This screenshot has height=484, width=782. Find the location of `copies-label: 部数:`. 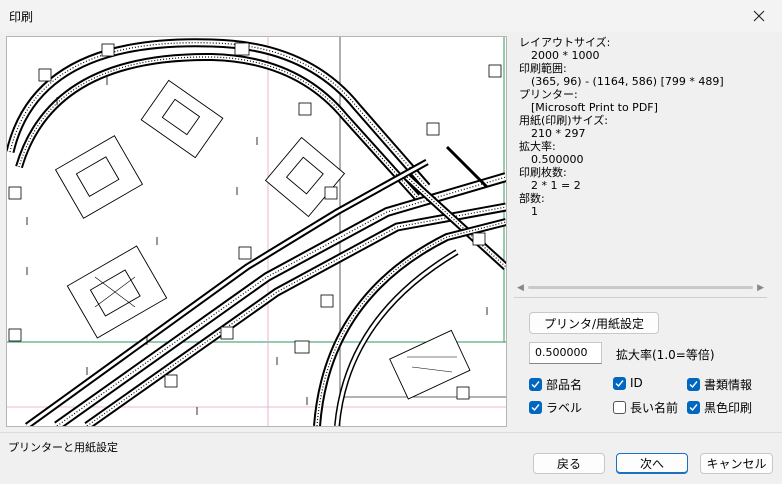

copies-label: 部数: is located at coordinates (532, 198).